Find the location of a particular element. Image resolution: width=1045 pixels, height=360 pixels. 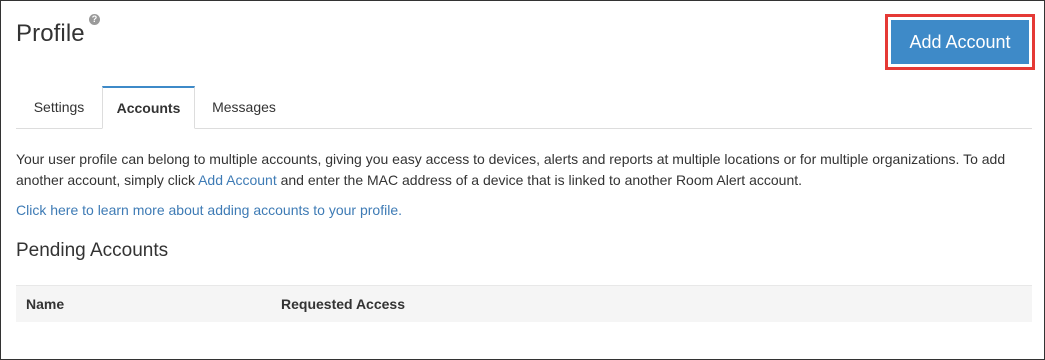

profile-tabs: Settings Accounts Messages is located at coordinates (524, 107).